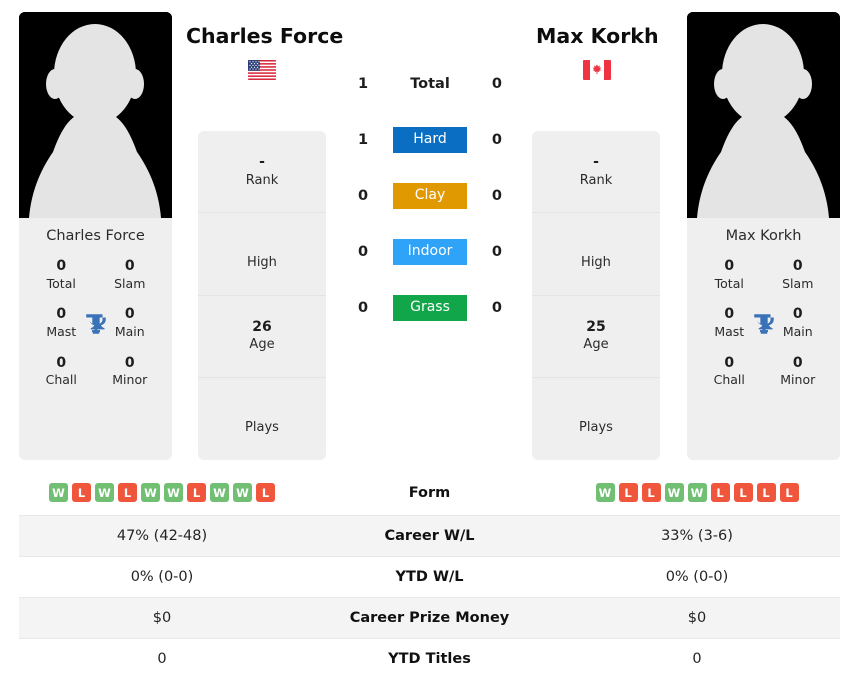  I want to click on info-rank-label-left: Rank, so click(262, 180).